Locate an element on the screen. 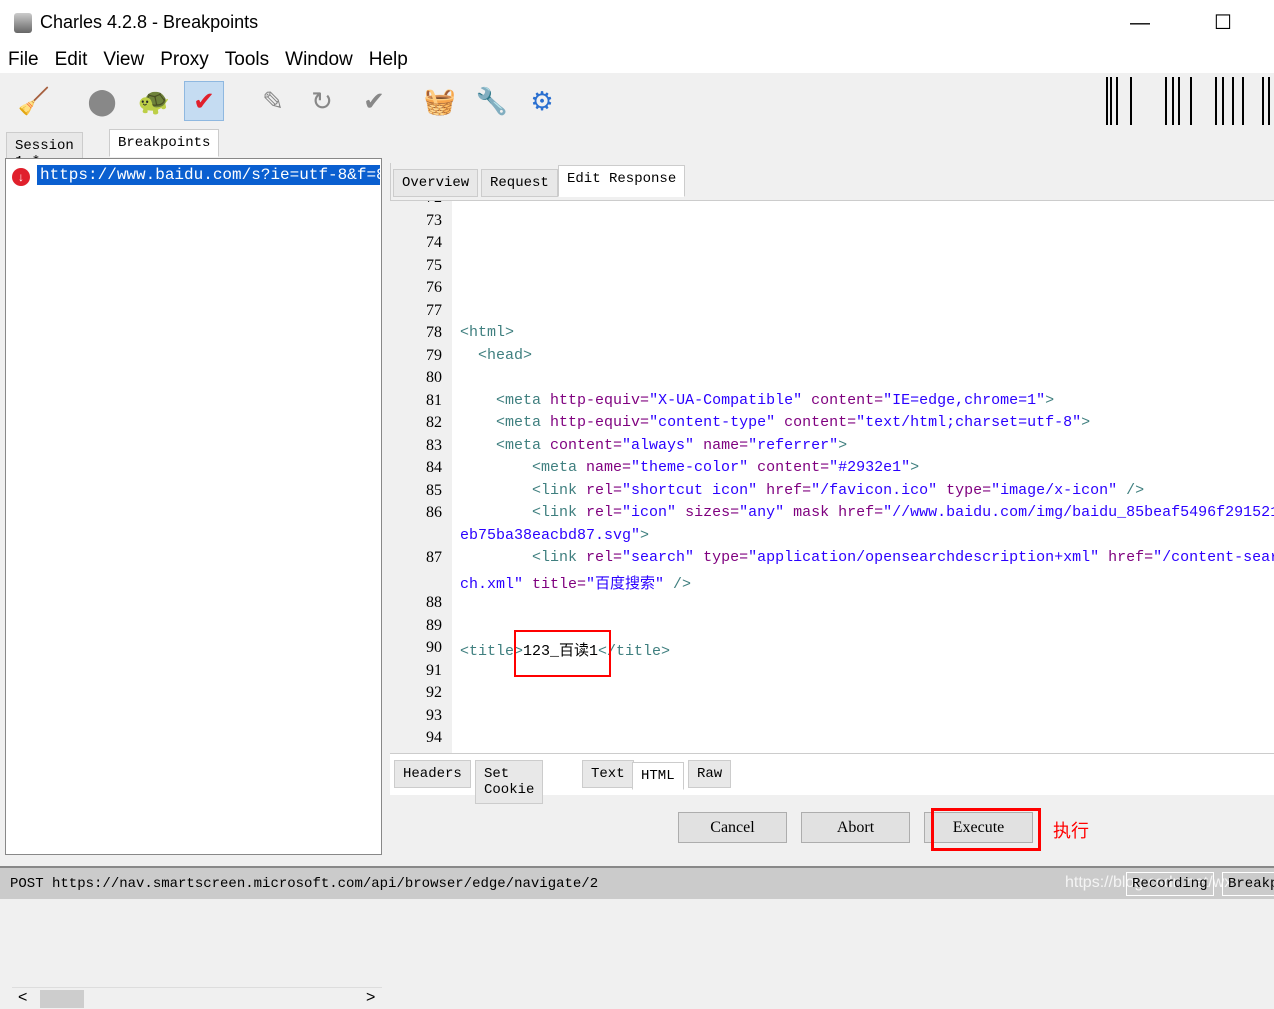 The image size is (1274, 1009). line-number: 77 is located at coordinates (434, 310).